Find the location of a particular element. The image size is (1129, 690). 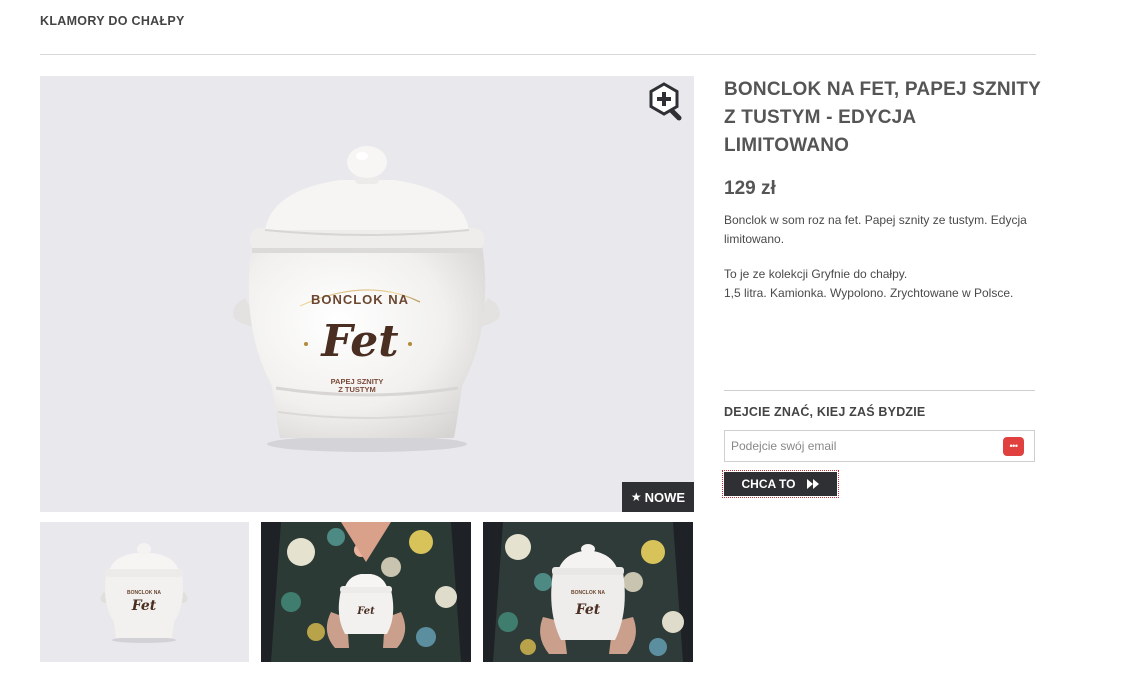

zoom-in-icon is located at coordinates (666, 102).